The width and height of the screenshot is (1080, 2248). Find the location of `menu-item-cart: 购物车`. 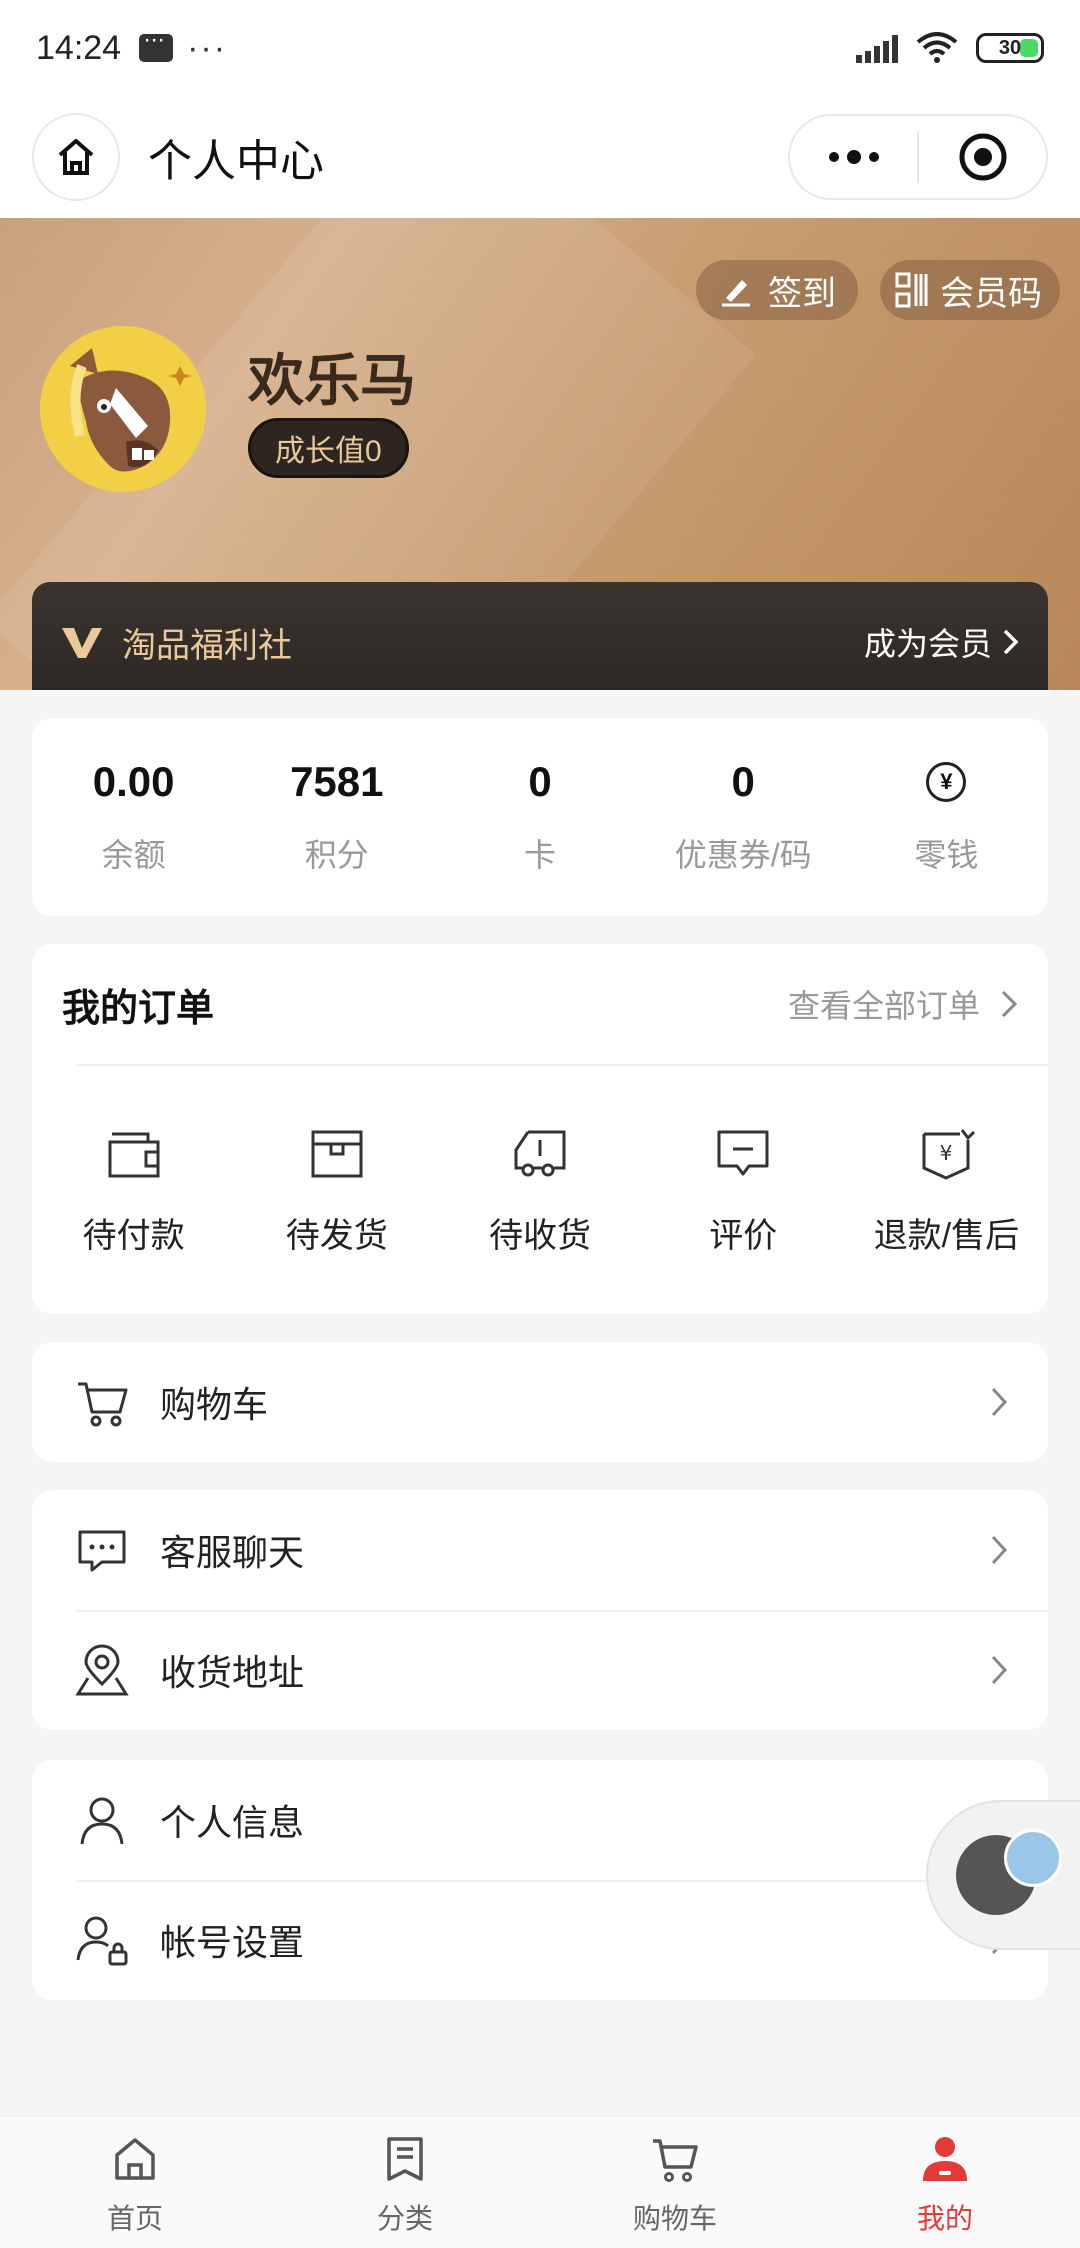

menu-item-cart: 购物车 is located at coordinates (540, 1402).